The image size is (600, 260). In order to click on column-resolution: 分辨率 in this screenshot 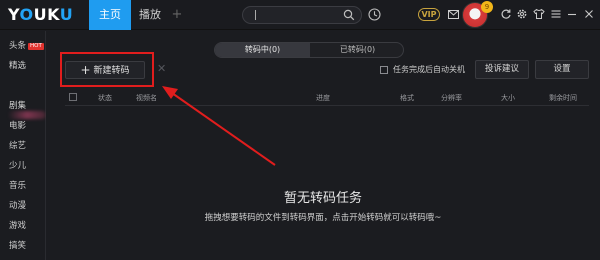, I will do `click(451, 98)`.